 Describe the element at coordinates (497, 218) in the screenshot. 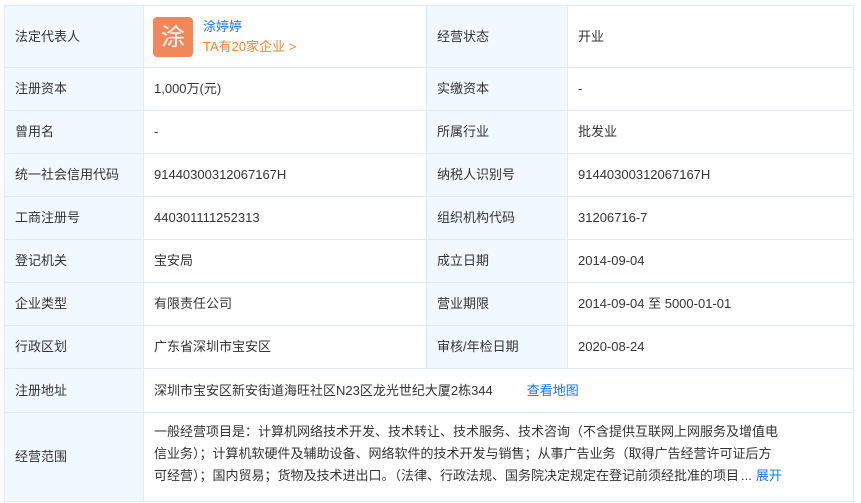

I see `label-org-code: 组织机构代码` at that location.